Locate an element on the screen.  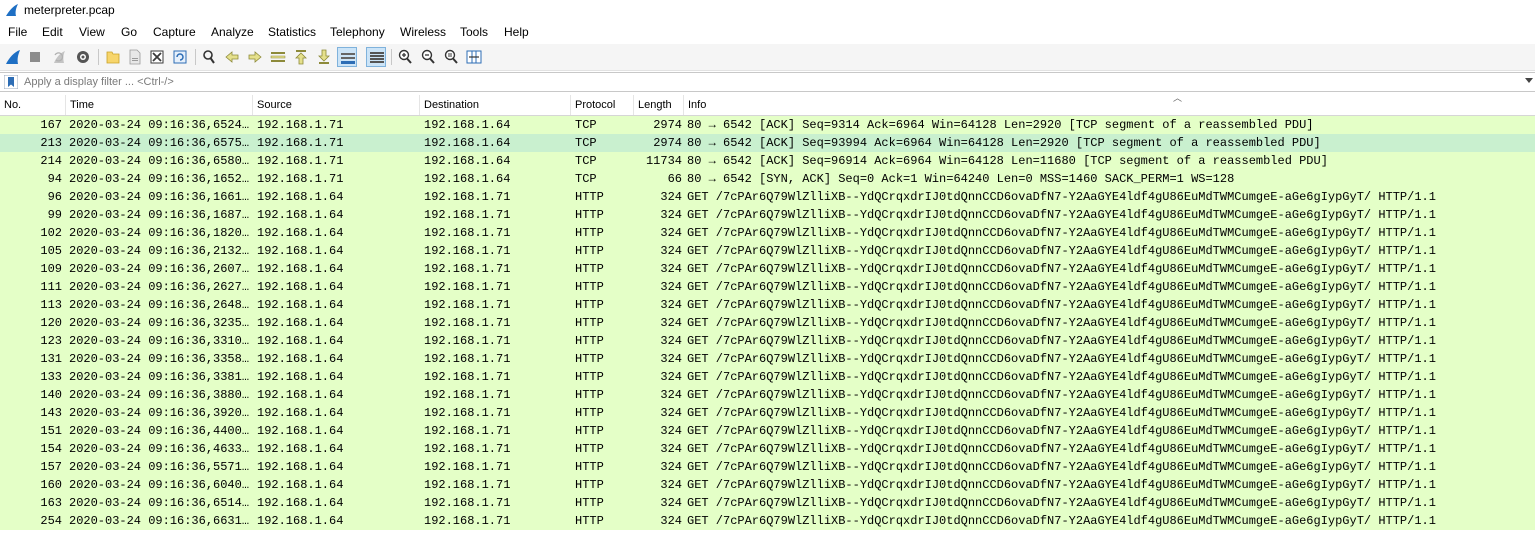
packet-no-cell: 254 is located at coordinates (51, 521).